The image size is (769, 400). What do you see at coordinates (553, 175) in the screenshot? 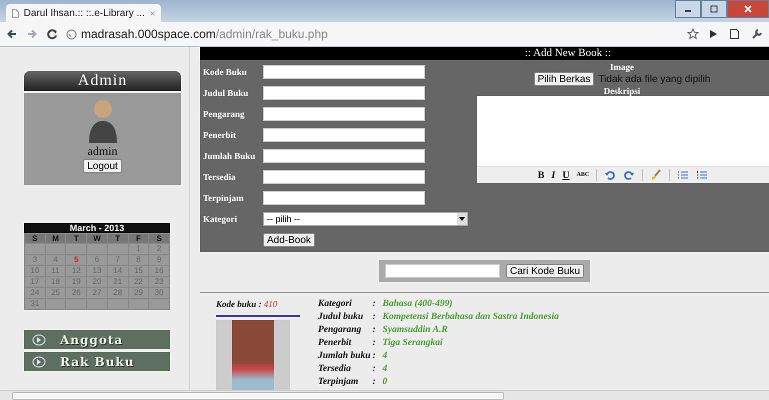
I see `format-button: I` at bounding box center [553, 175].